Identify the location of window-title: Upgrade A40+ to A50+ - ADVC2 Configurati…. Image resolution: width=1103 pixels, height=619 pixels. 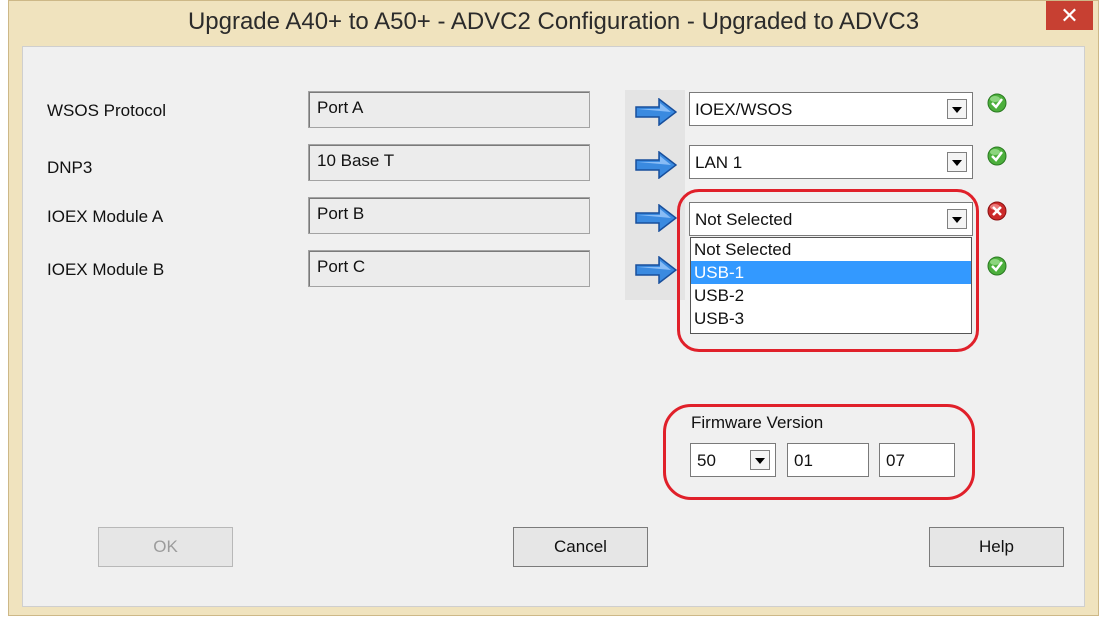
(553, 21).